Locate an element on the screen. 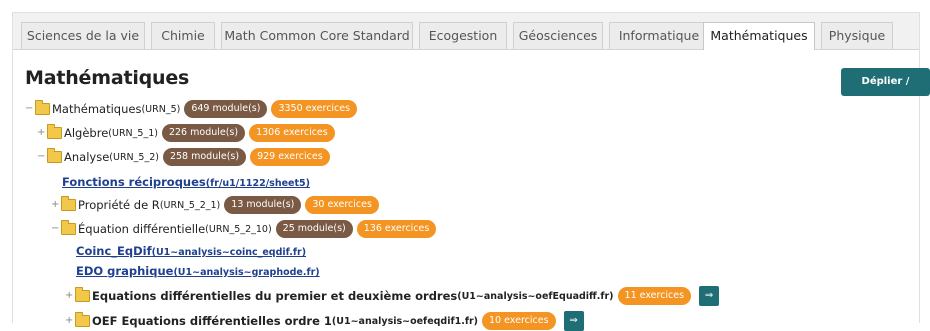  tab-math-common-core: Math Common Core Standard is located at coordinates (317, 35).